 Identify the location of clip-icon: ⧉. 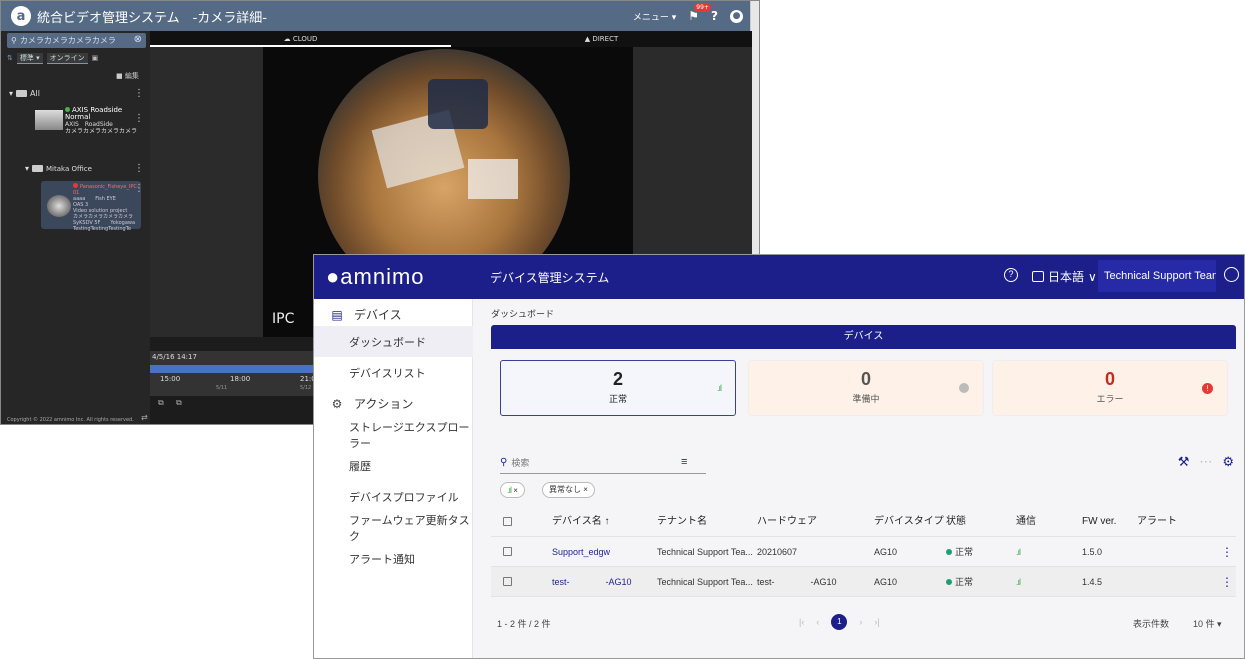
(179, 403).